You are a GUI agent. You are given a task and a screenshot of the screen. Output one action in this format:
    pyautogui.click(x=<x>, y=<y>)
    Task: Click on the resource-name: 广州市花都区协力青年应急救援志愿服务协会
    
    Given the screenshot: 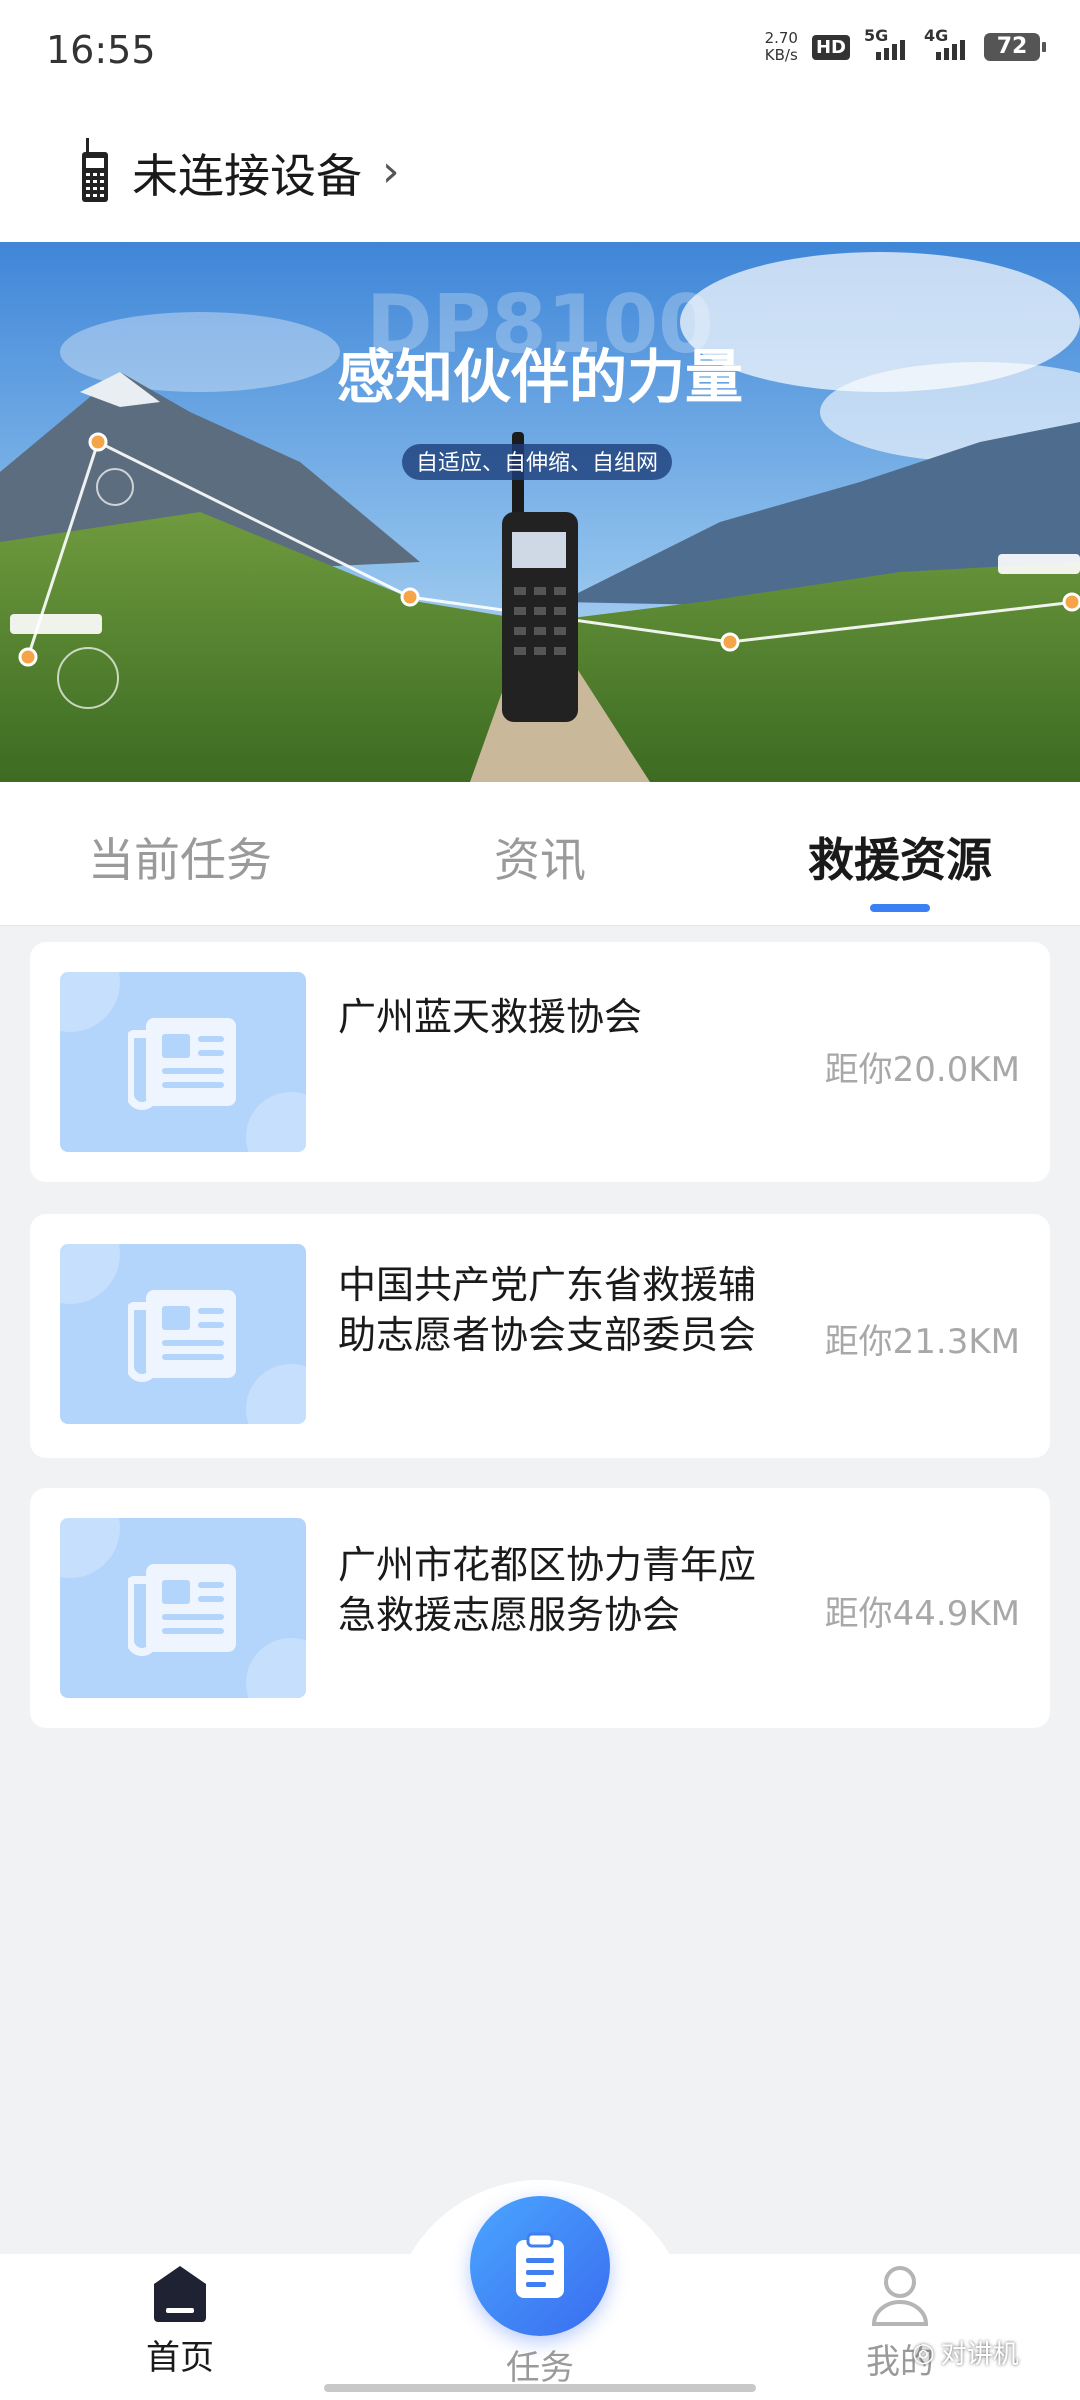 What is the action you would take?
    pyautogui.click(x=547, y=1590)
    